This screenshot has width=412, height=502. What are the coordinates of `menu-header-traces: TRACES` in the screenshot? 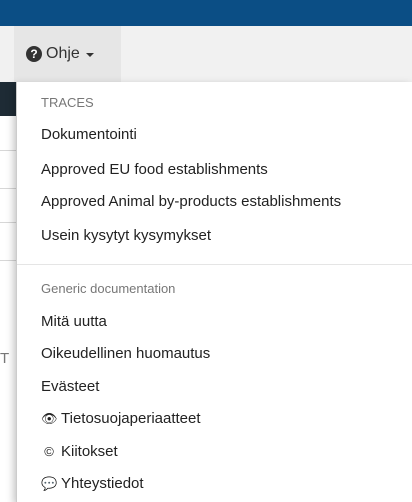 It's located at (67, 102).